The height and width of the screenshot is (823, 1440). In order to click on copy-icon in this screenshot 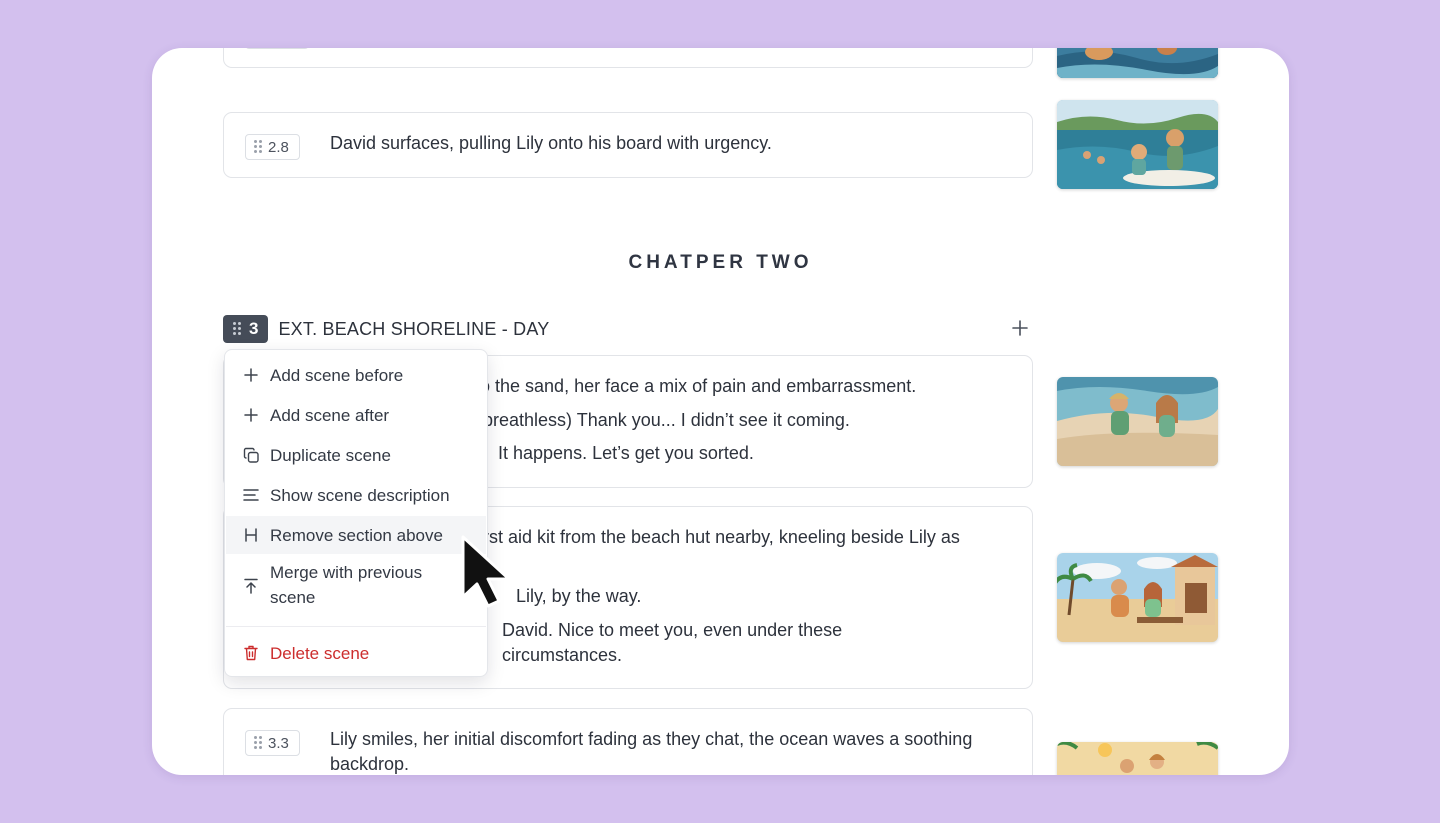, I will do `click(251, 455)`.